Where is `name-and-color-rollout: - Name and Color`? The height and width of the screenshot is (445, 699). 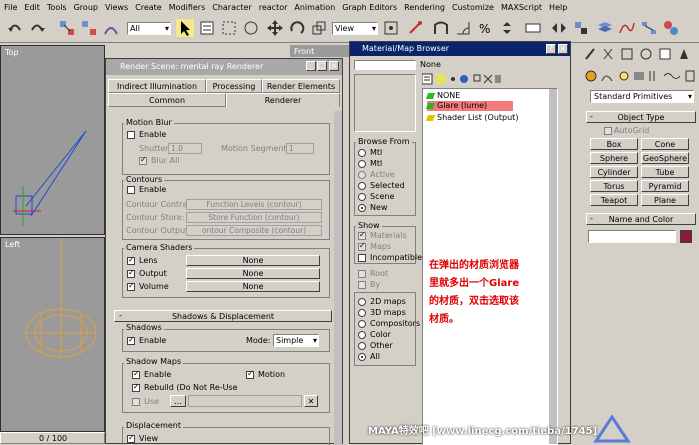 name-and-color-rollout: - Name and Color is located at coordinates (641, 219).